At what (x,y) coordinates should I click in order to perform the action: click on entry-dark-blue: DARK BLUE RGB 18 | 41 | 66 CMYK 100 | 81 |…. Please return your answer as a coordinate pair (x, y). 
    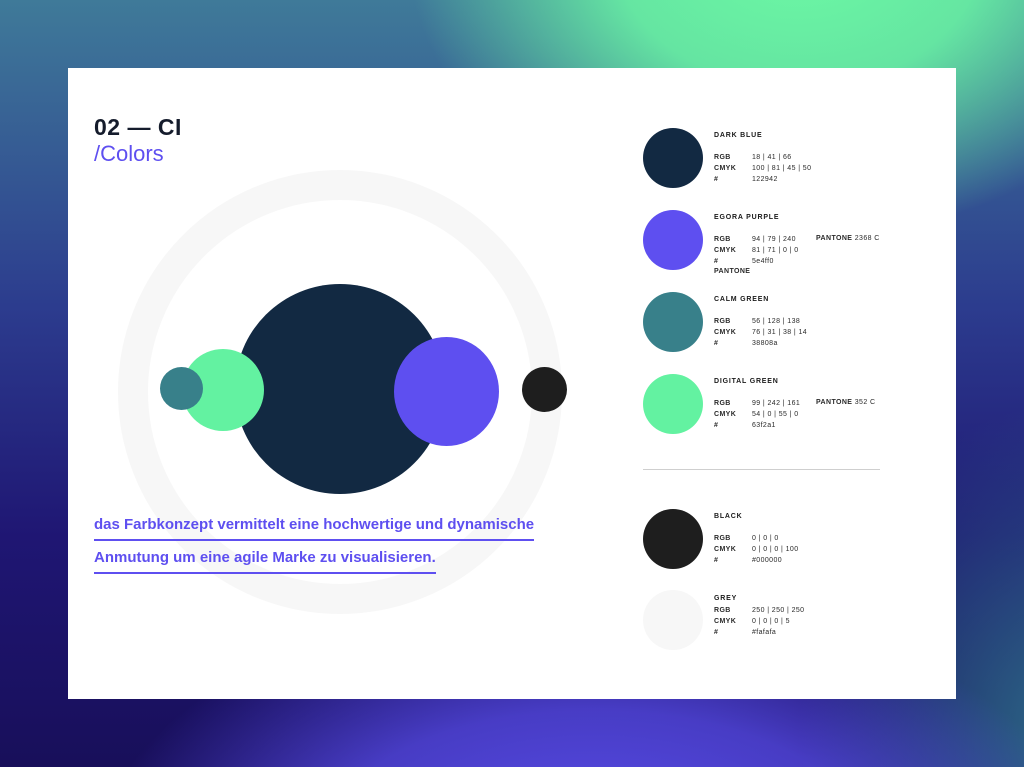
    Looking at the image, I should click on (814, 162).